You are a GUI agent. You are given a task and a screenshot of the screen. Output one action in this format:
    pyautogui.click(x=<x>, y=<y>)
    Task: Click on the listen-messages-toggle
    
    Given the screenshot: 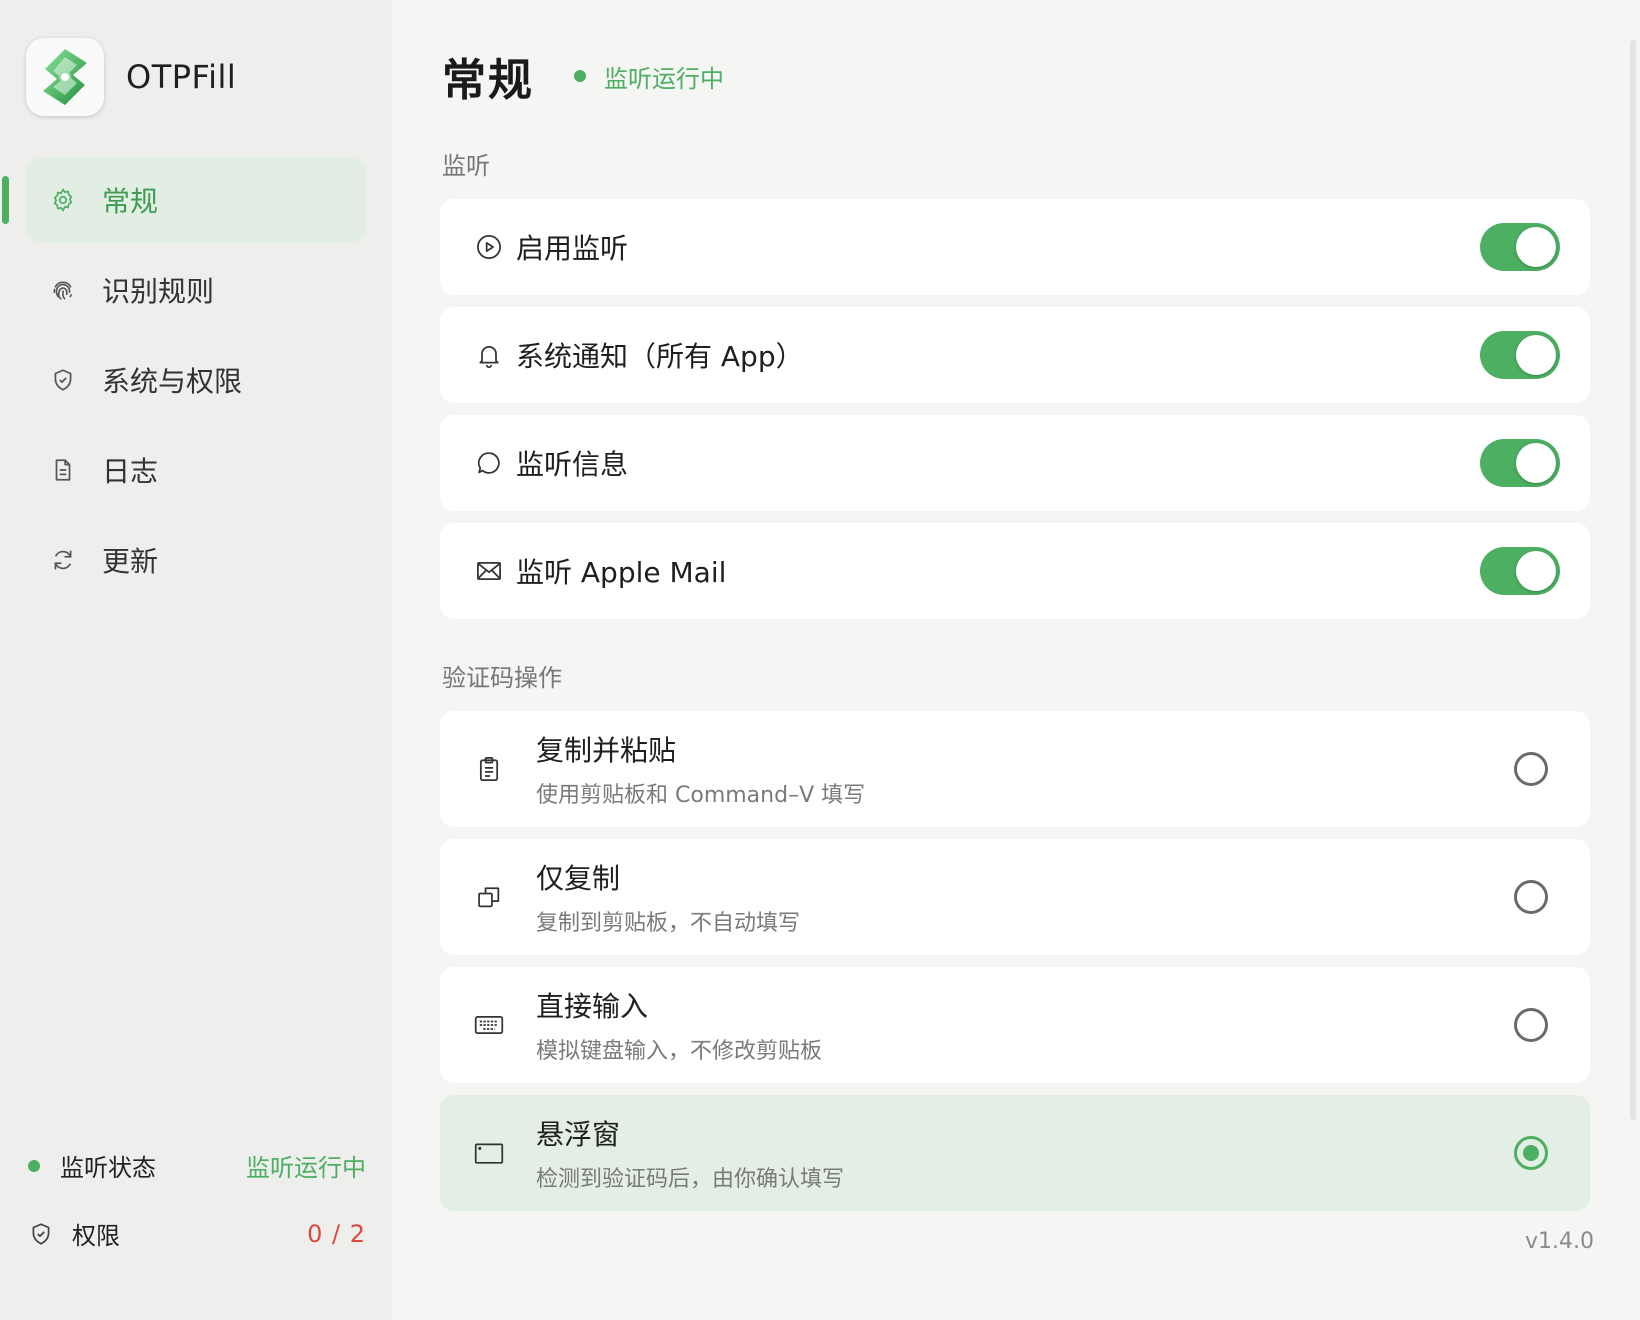 What is the action you would take?
    pyautogui.click(x=1520, y=463)
    